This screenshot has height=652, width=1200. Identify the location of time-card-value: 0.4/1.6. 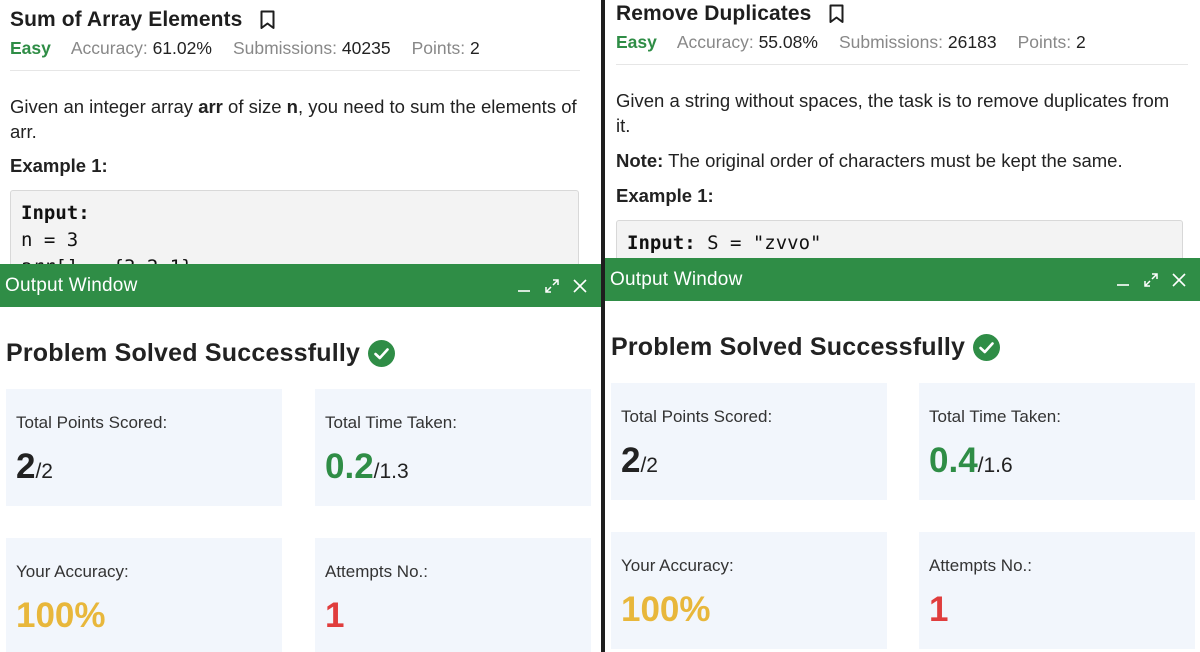
(971, 461).